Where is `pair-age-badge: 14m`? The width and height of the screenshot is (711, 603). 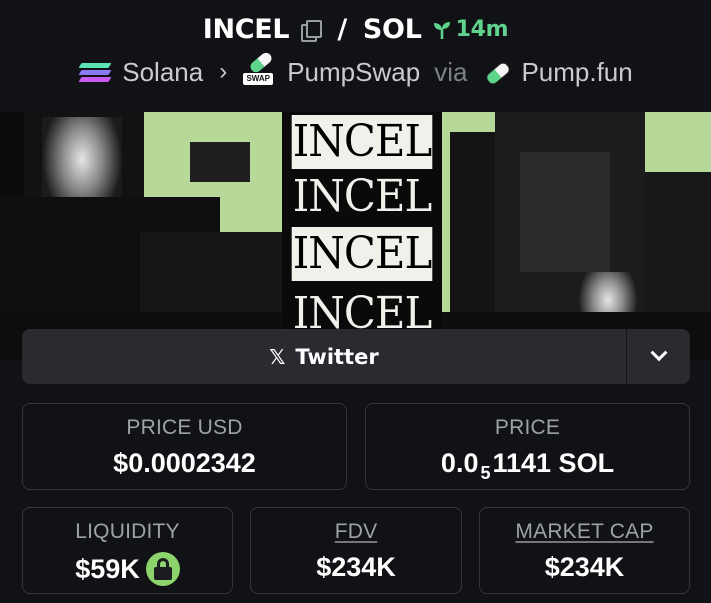
pair-age-badge: 14m is located at coordinates (470, 29).